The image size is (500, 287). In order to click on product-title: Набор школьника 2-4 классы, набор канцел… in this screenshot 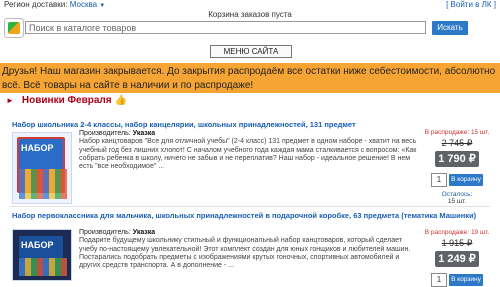, I will do `click(252, 124)`.